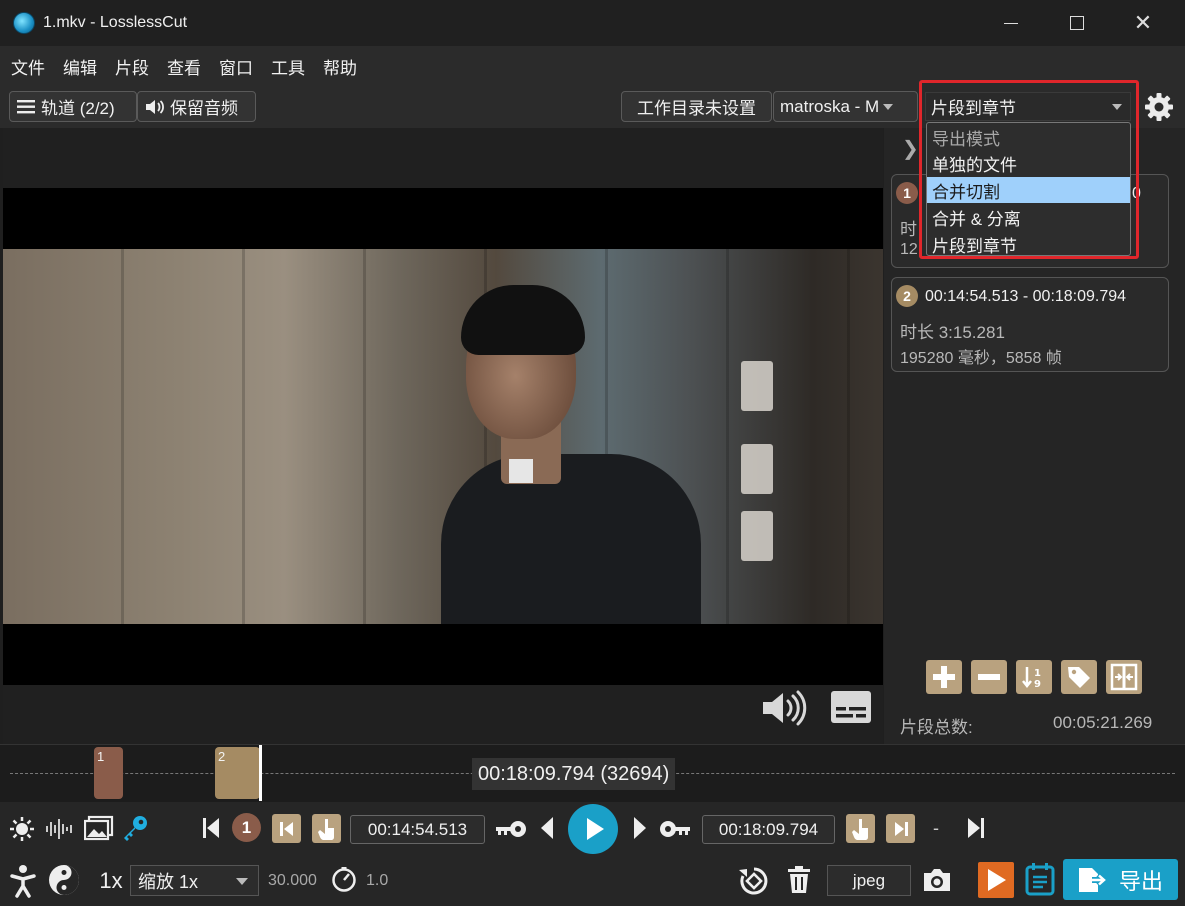  Describe the element at coordinates (194, 880) in the screenshot. I see `zoom-select: 缩放 1x` at that location.